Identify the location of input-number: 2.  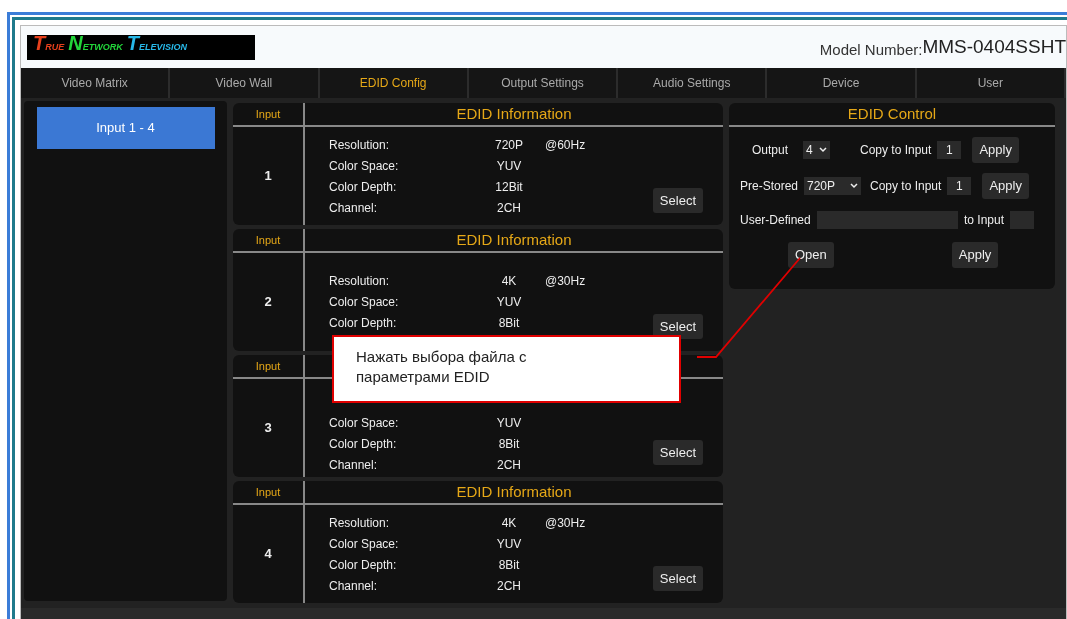
(268, 302).